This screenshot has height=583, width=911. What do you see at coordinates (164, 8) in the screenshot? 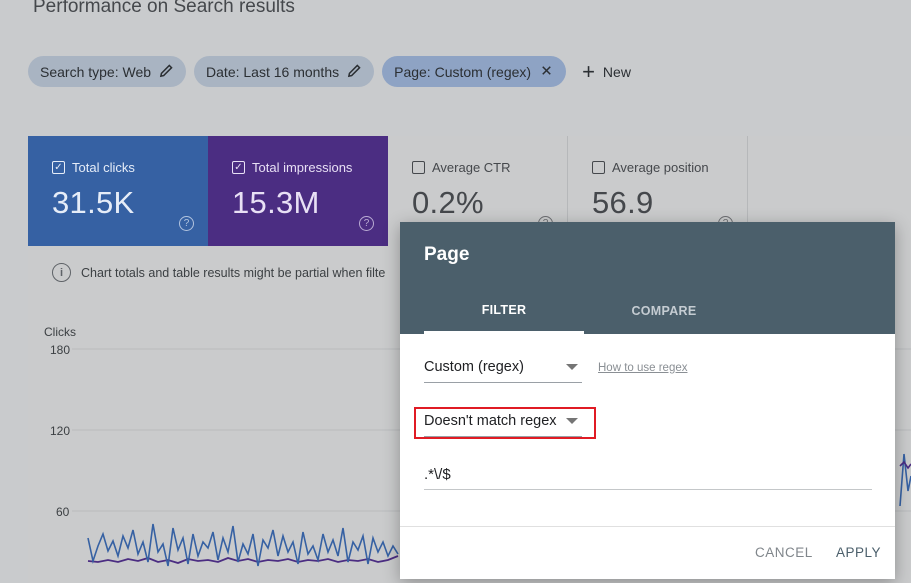
I see `page-title: Performance on Search results` at bounding box center [164, 8].